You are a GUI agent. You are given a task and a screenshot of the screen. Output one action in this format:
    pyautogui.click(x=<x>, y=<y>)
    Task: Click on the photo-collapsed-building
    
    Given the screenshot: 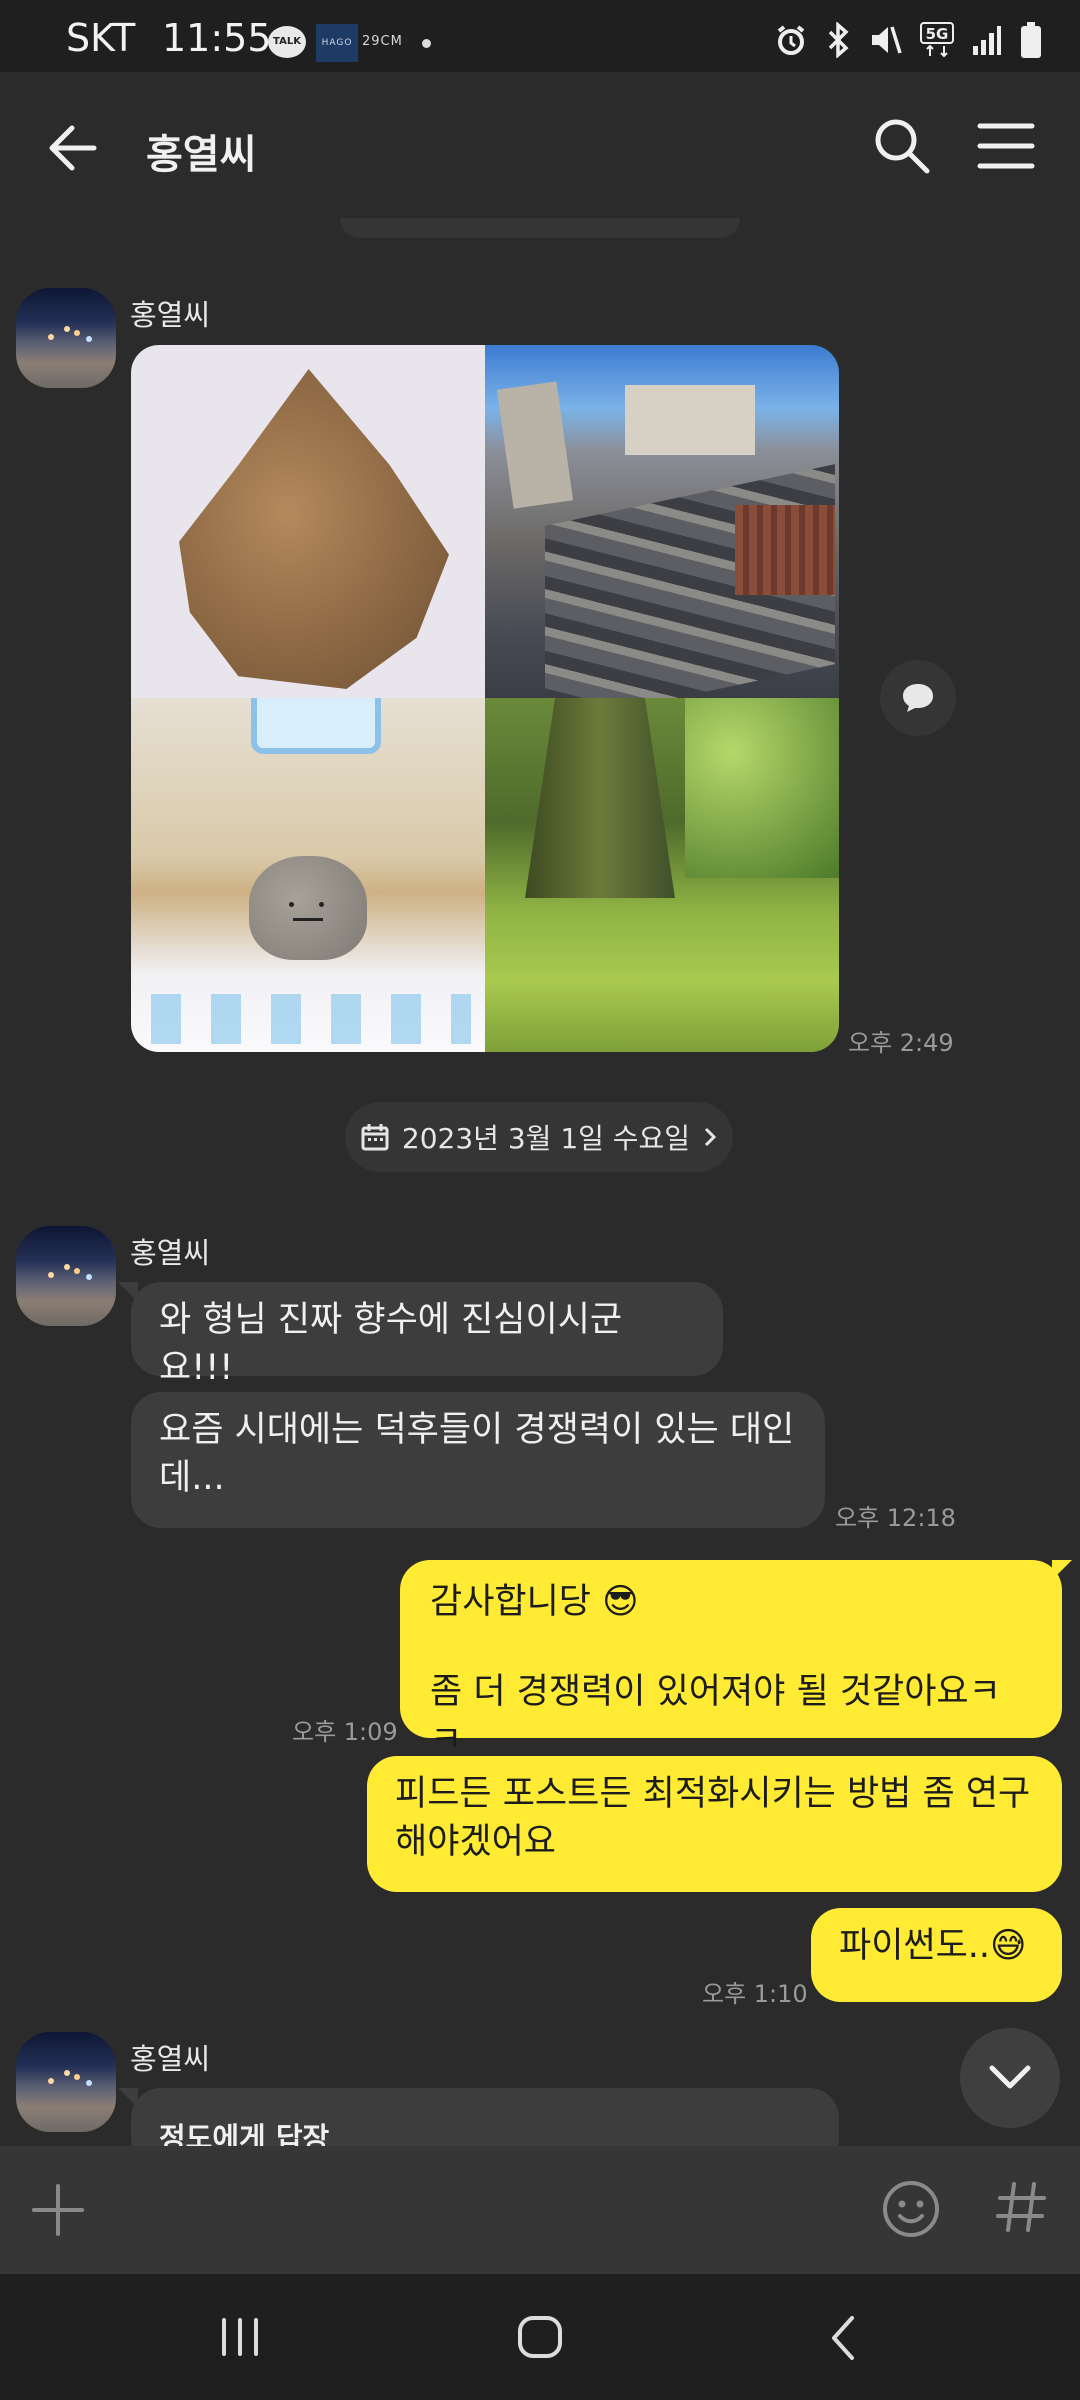 What is the action you would take?
    pyautogui.click(x=662, y=521)
    